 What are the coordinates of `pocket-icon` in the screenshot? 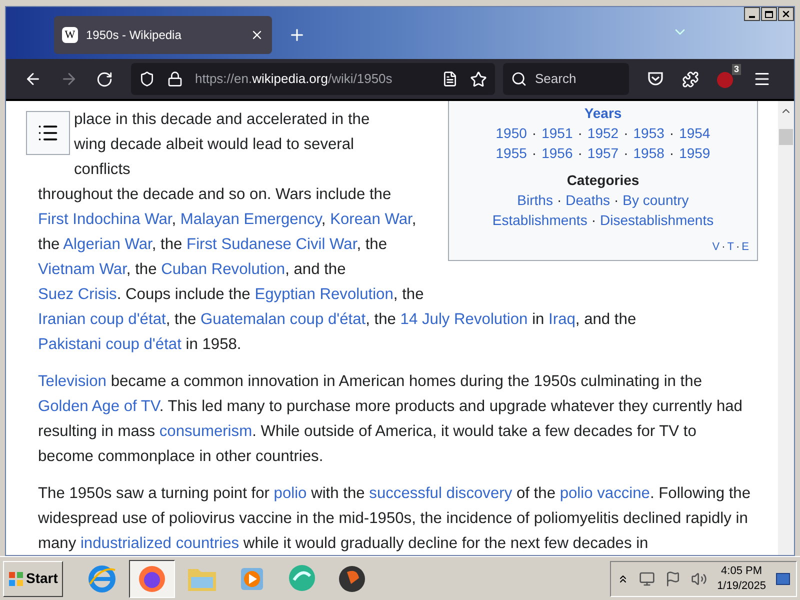 It's located at (655, 79).